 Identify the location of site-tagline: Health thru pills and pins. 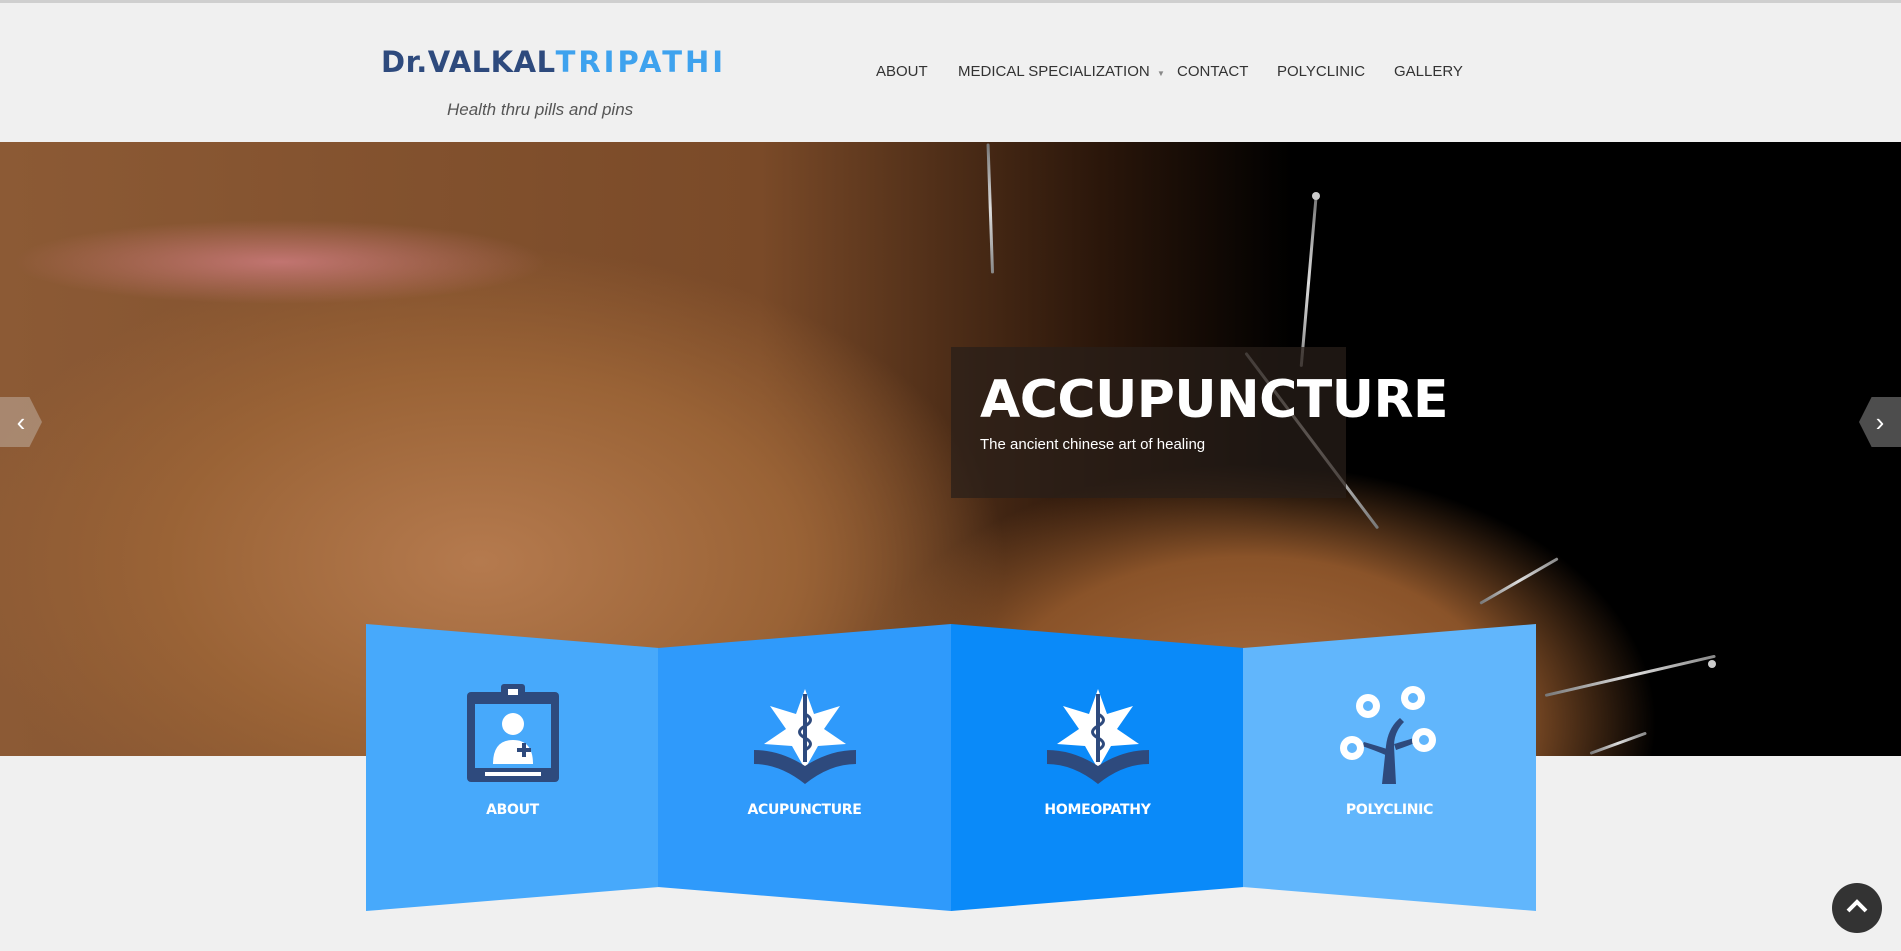
(540, 109).